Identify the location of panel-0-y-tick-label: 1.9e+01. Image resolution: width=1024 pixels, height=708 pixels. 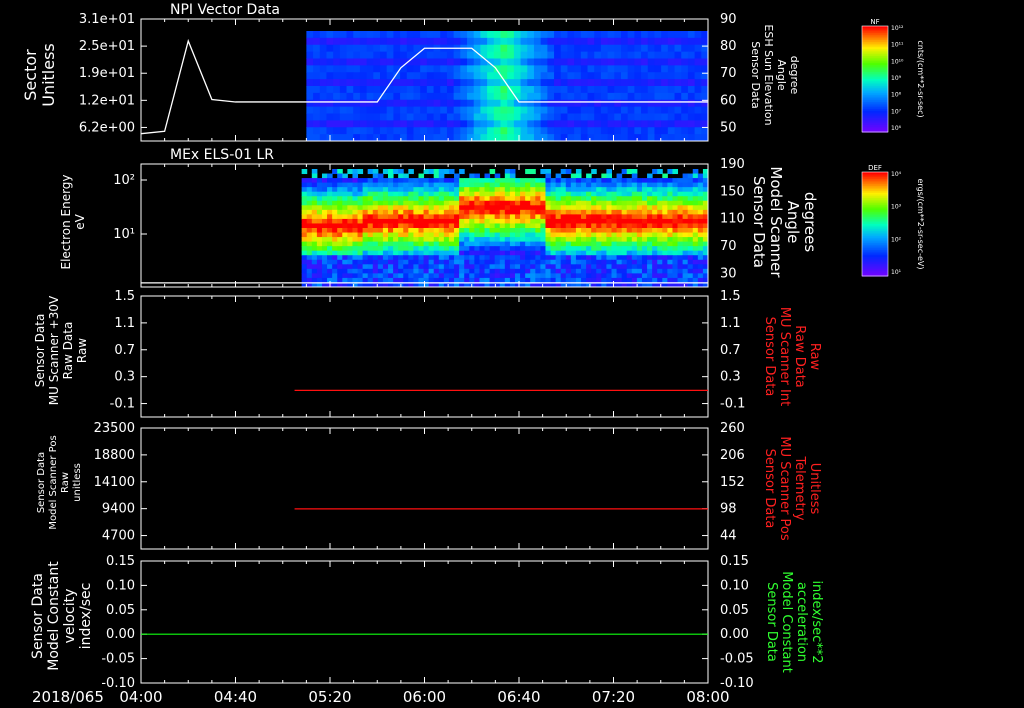
(107, 73).